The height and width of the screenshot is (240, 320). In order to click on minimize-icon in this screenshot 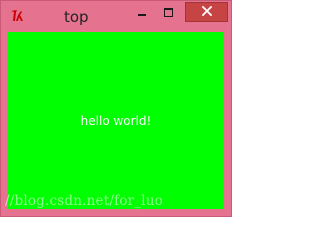, I will do `click(142, 14)`.